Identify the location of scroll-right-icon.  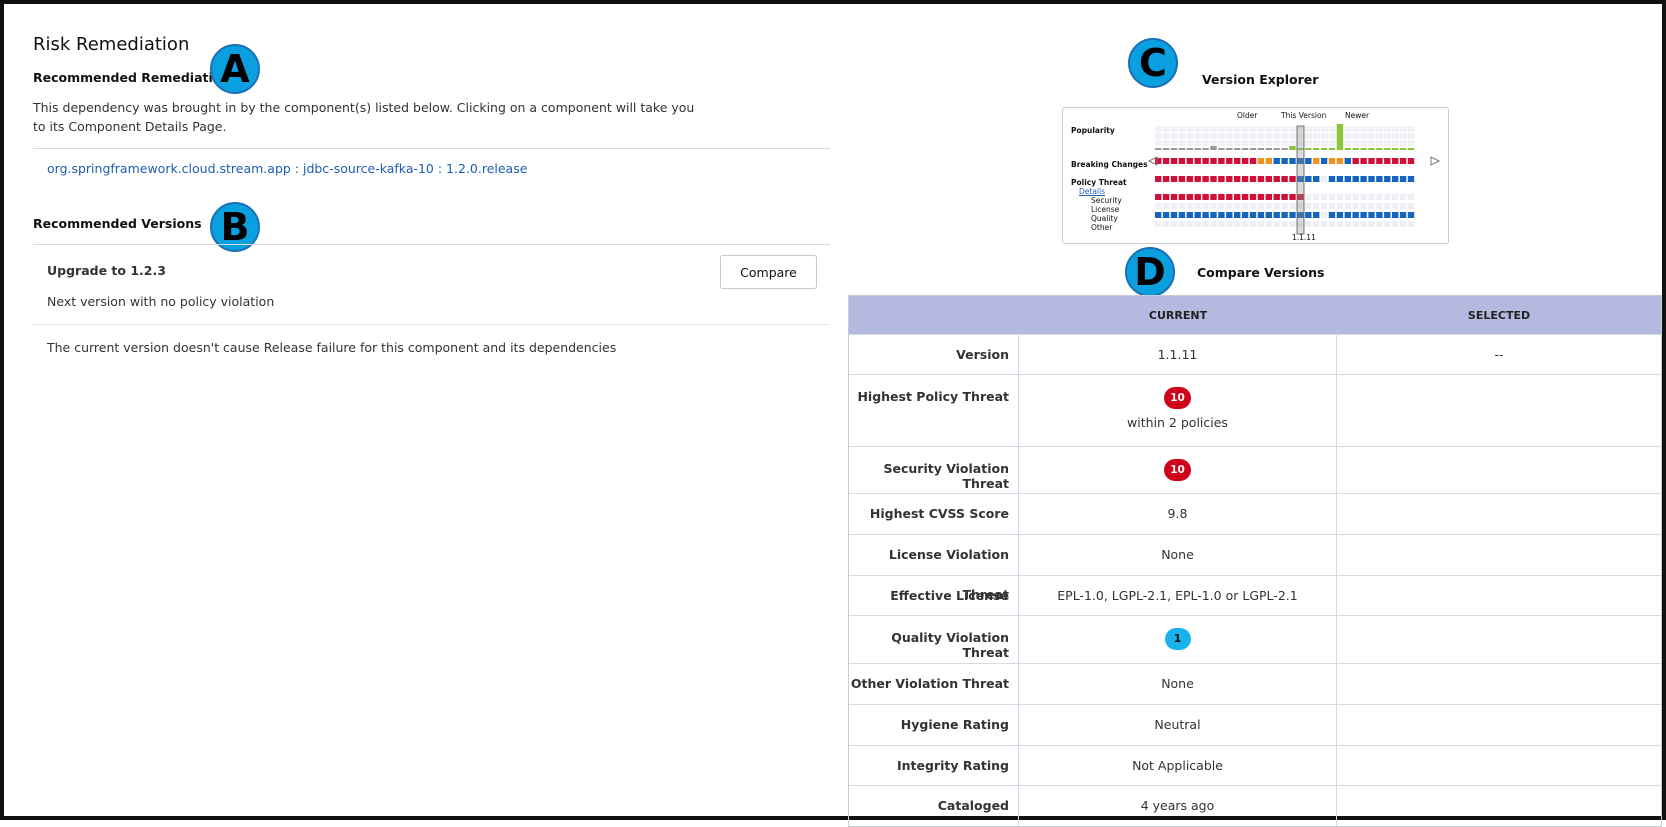
(1435, 161).